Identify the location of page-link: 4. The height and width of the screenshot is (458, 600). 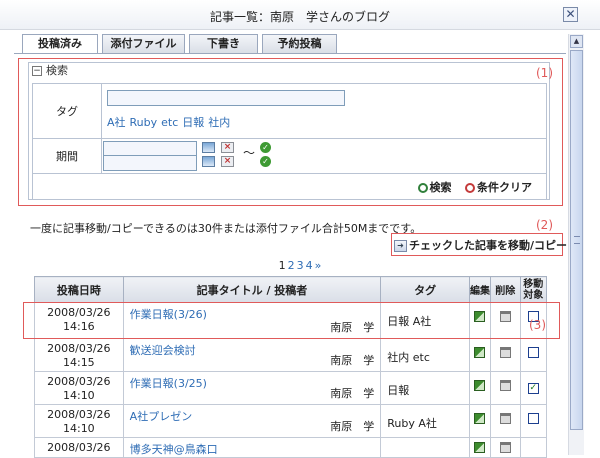
(309, 265).